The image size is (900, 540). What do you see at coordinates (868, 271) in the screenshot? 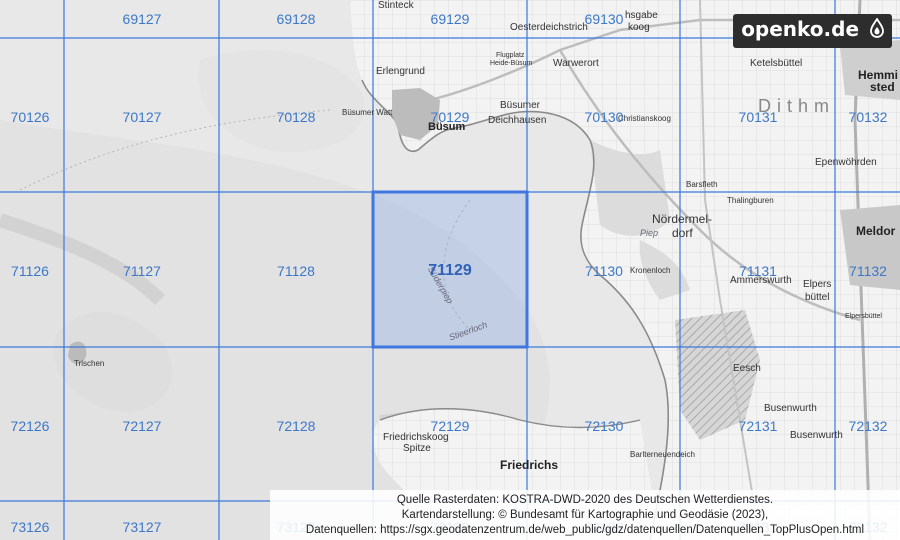
I see `grid-cell-label: 71132` at bounding box center [868, 271].